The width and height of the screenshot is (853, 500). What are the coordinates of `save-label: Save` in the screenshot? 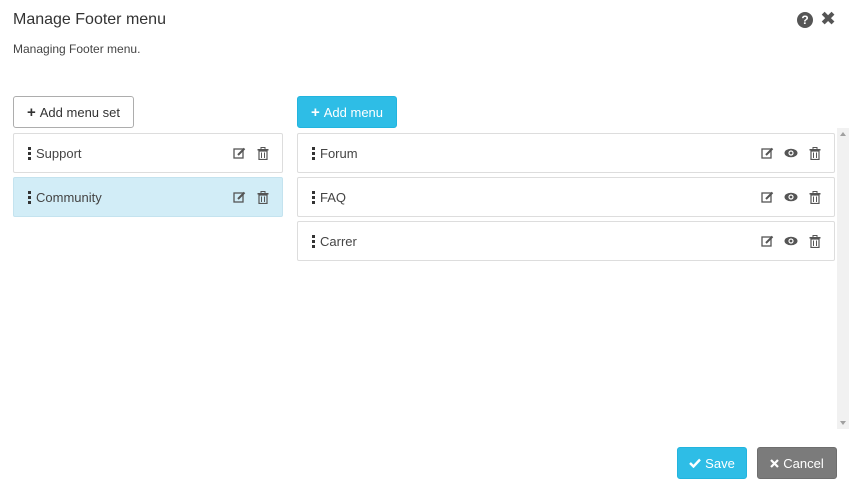 It's located at (720, 463).